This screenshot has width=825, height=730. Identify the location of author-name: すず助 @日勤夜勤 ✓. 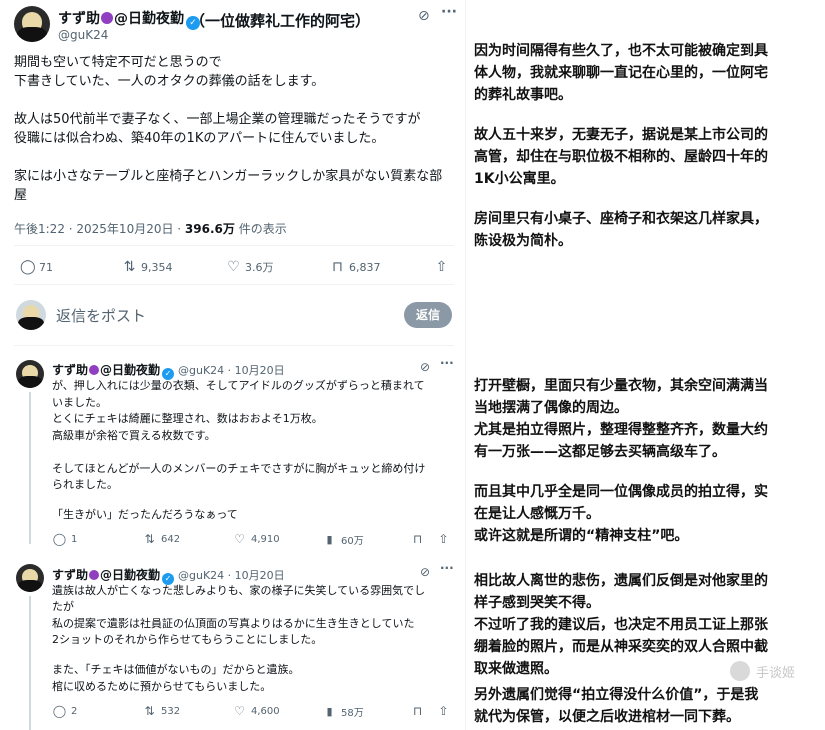
(129, 19).